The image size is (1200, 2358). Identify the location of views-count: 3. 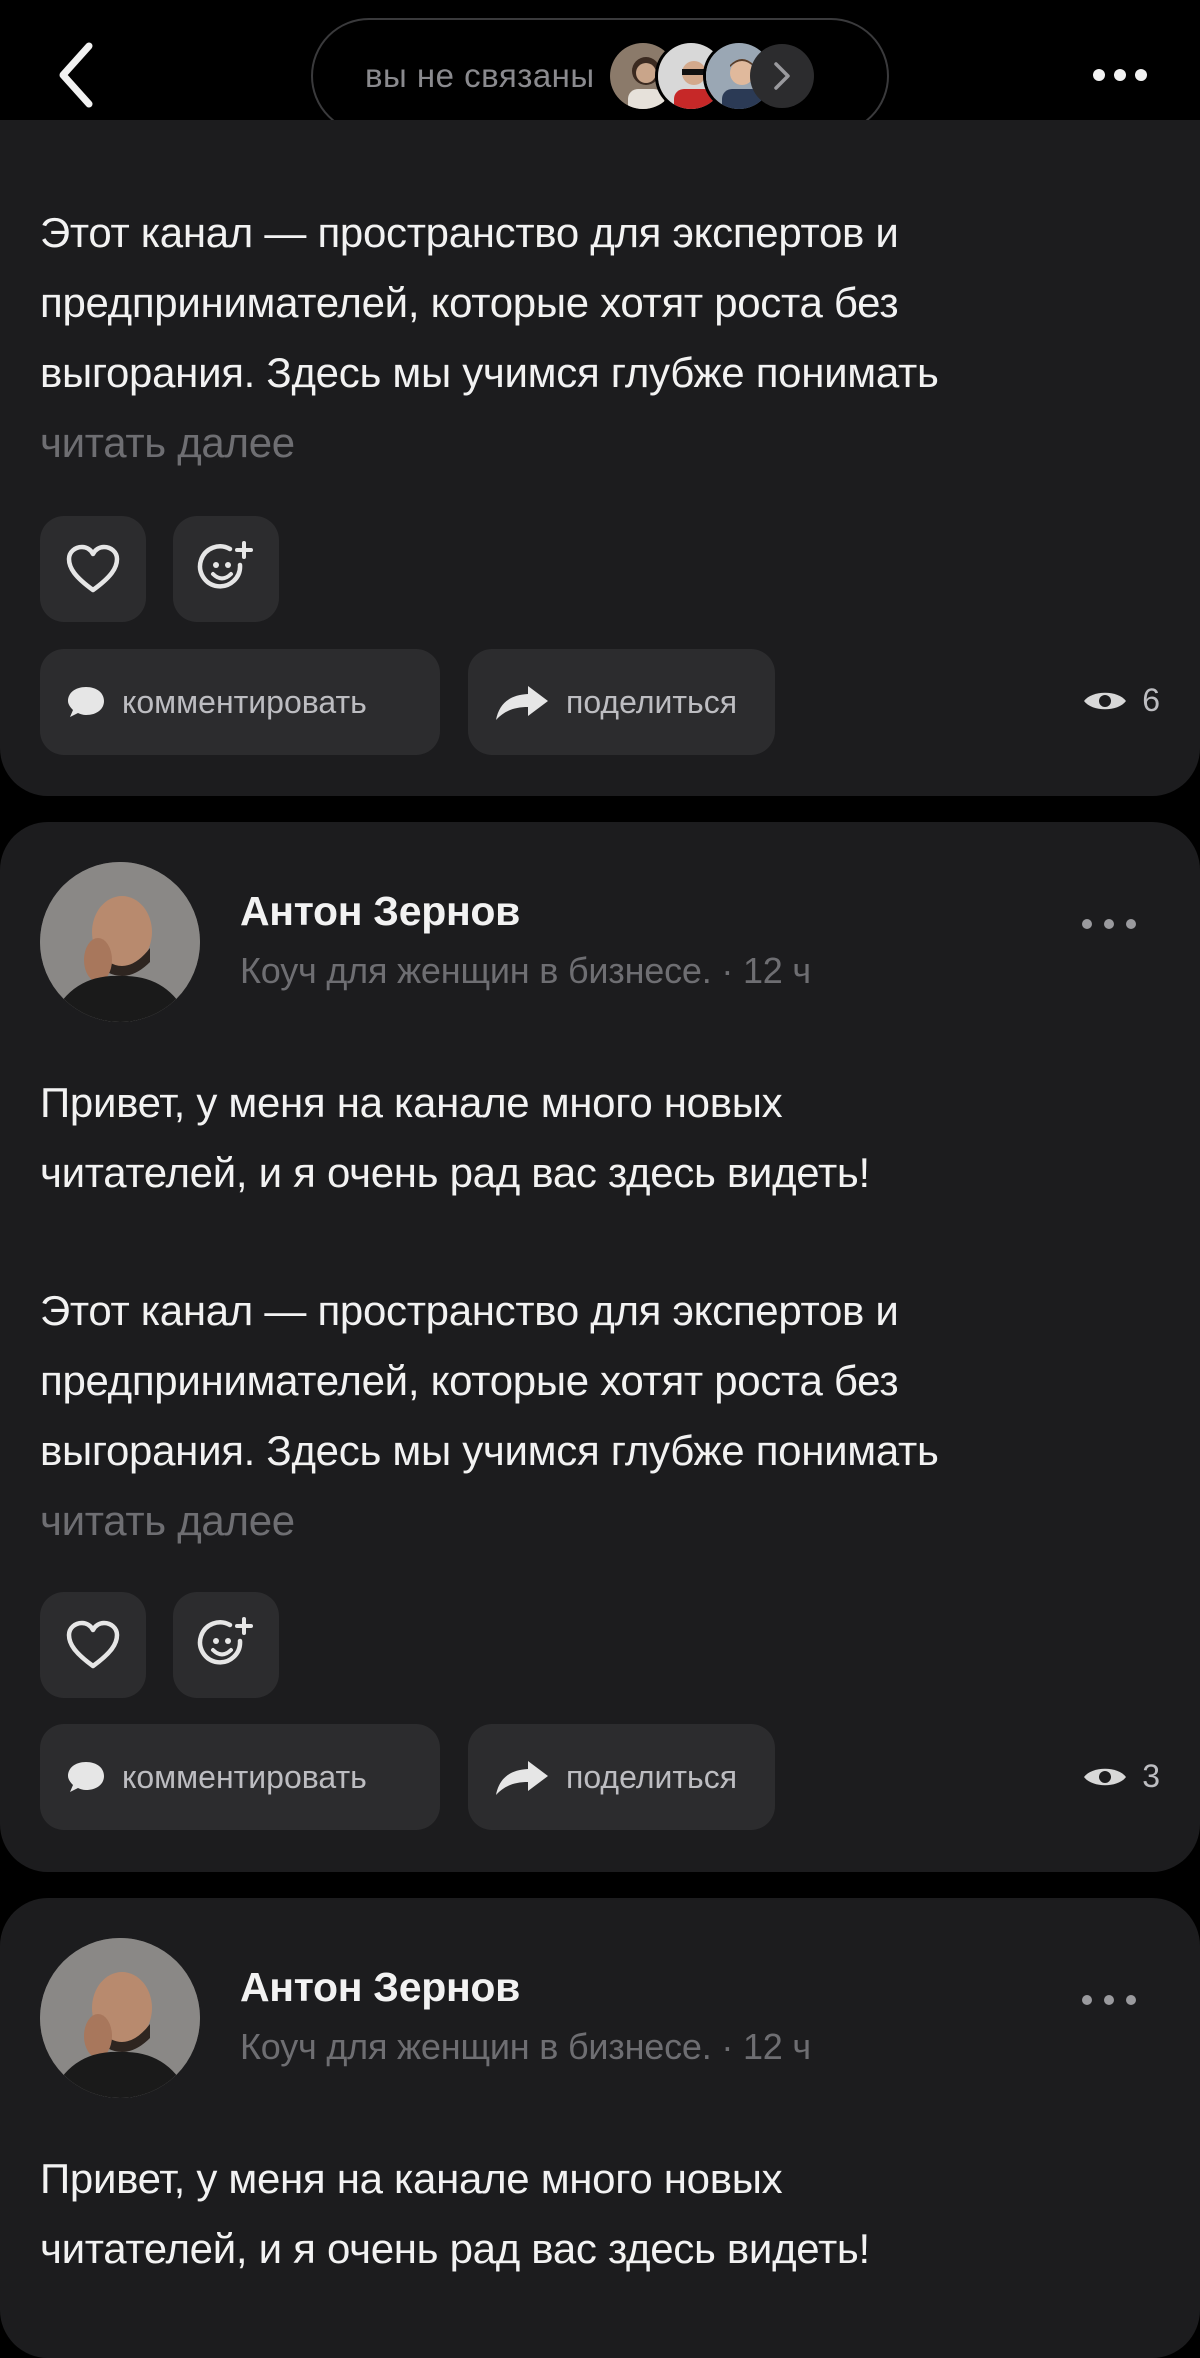
(1151, 1776).